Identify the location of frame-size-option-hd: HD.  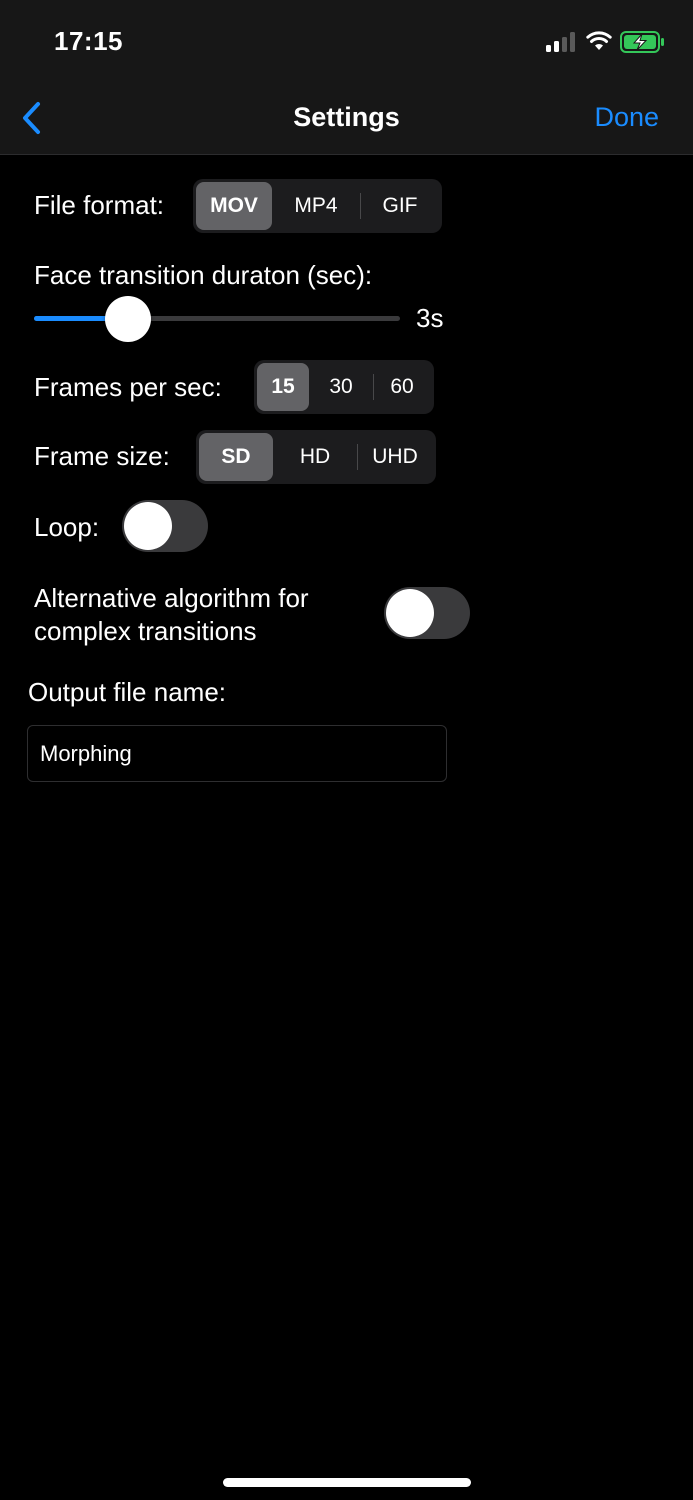
(315, 457).